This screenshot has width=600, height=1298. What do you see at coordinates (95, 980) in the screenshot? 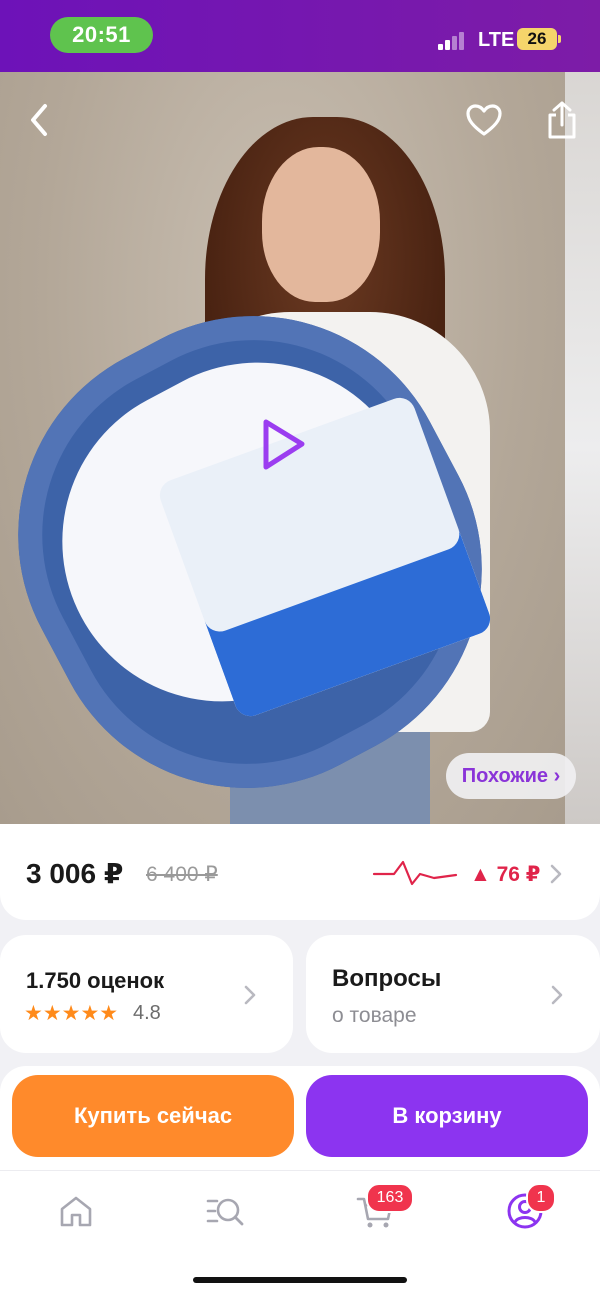
I see `reviews-count: 1.750 оценок` at bounding box center [95, 980].